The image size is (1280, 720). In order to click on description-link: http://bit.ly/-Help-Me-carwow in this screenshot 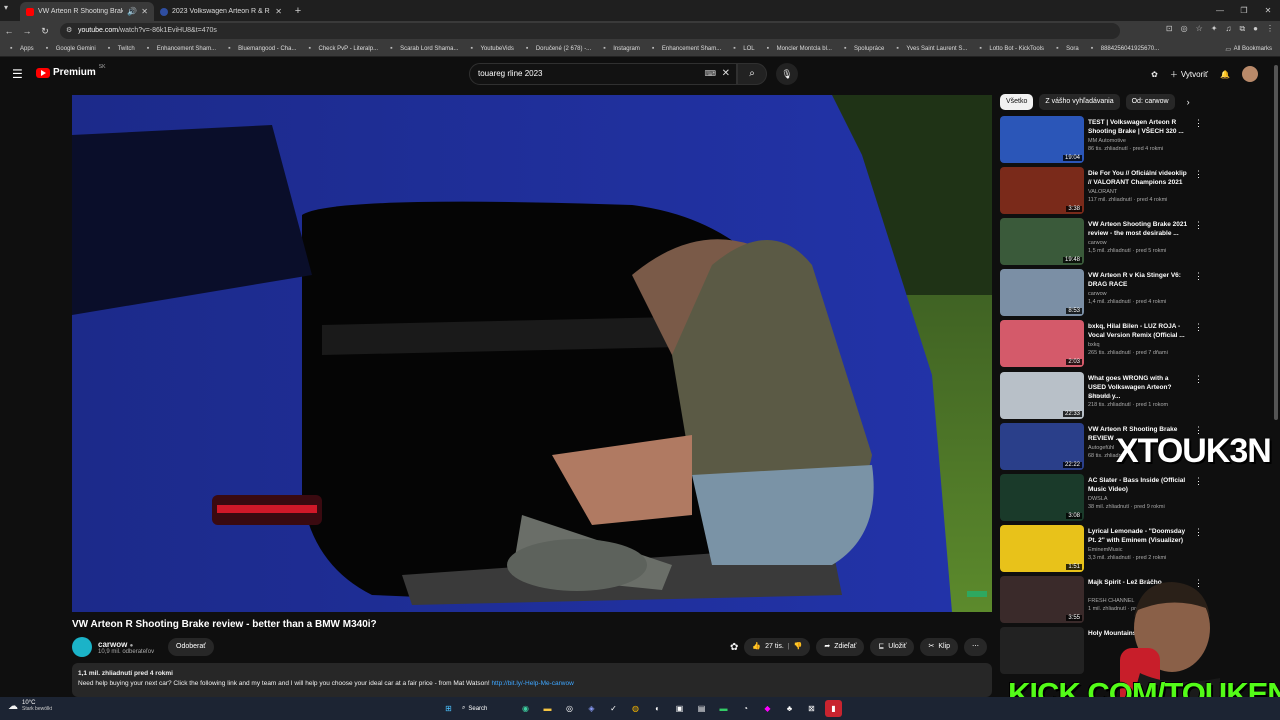, I will do `click(532, 683)`.